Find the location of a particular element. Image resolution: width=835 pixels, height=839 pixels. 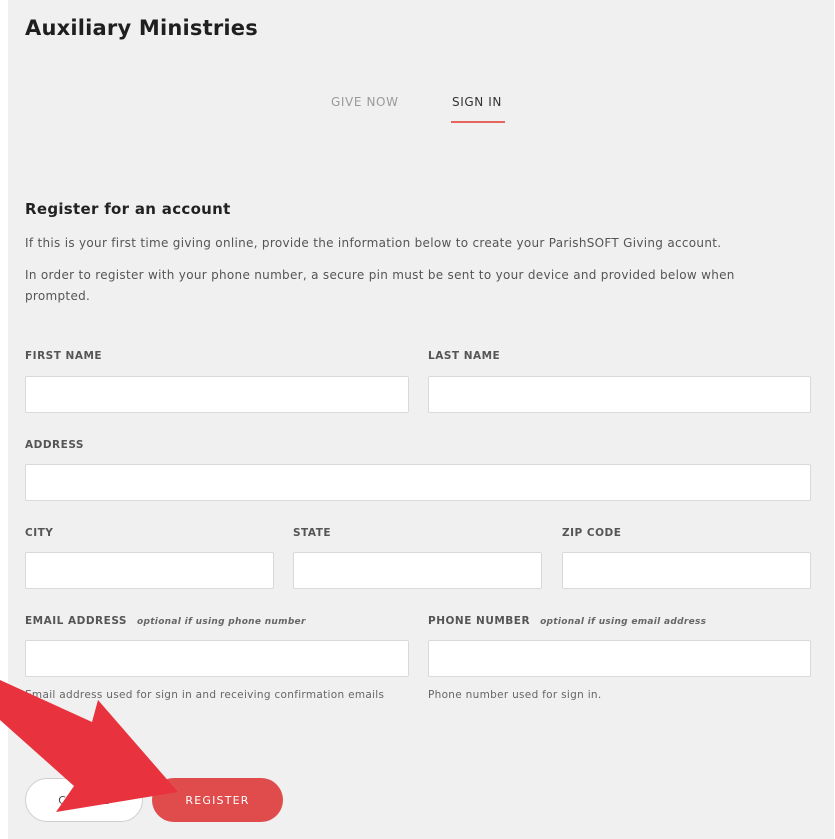

red-arrow-icon is located at coordinates (89, 746).